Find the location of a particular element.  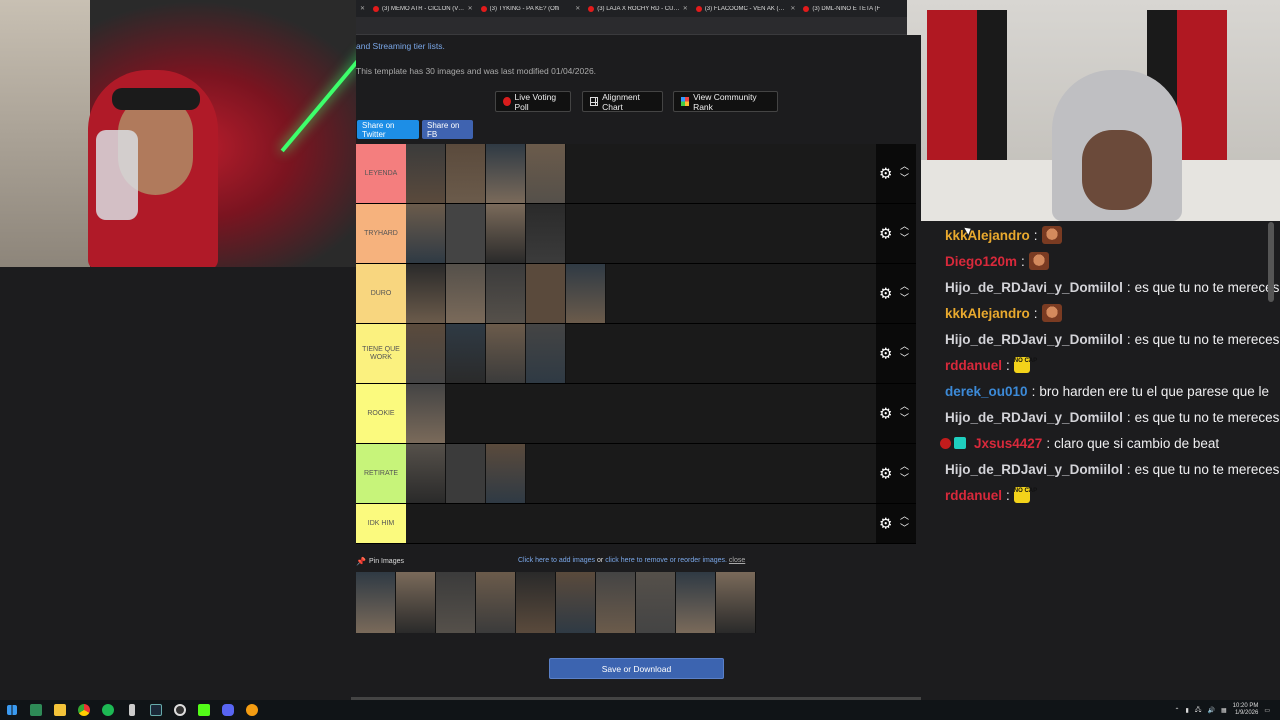

battery-icon: ▮ is located at coordinates (1186, 710).